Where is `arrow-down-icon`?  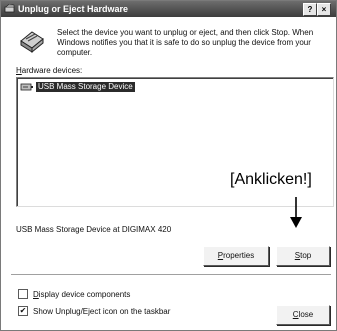
arrow-down-icon is located at coordinates (296, 212).